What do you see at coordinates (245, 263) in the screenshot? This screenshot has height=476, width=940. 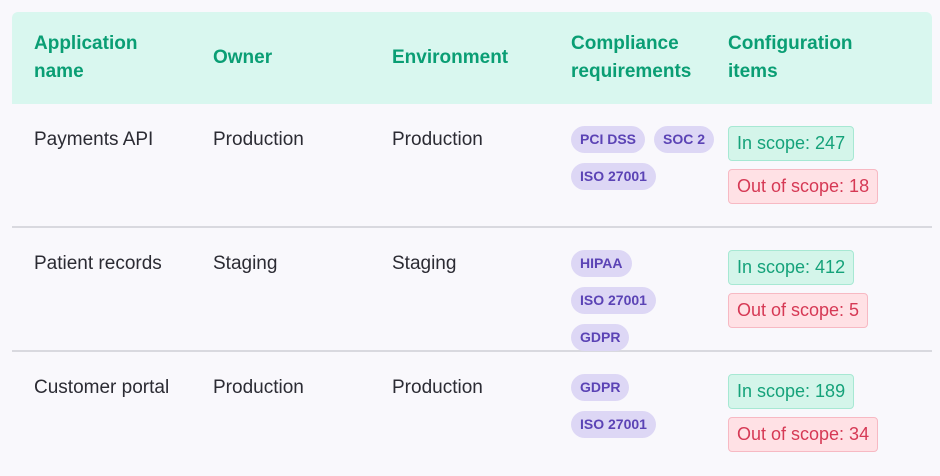 I see `cell-owner: Staging` at bounding box center [245, 263].